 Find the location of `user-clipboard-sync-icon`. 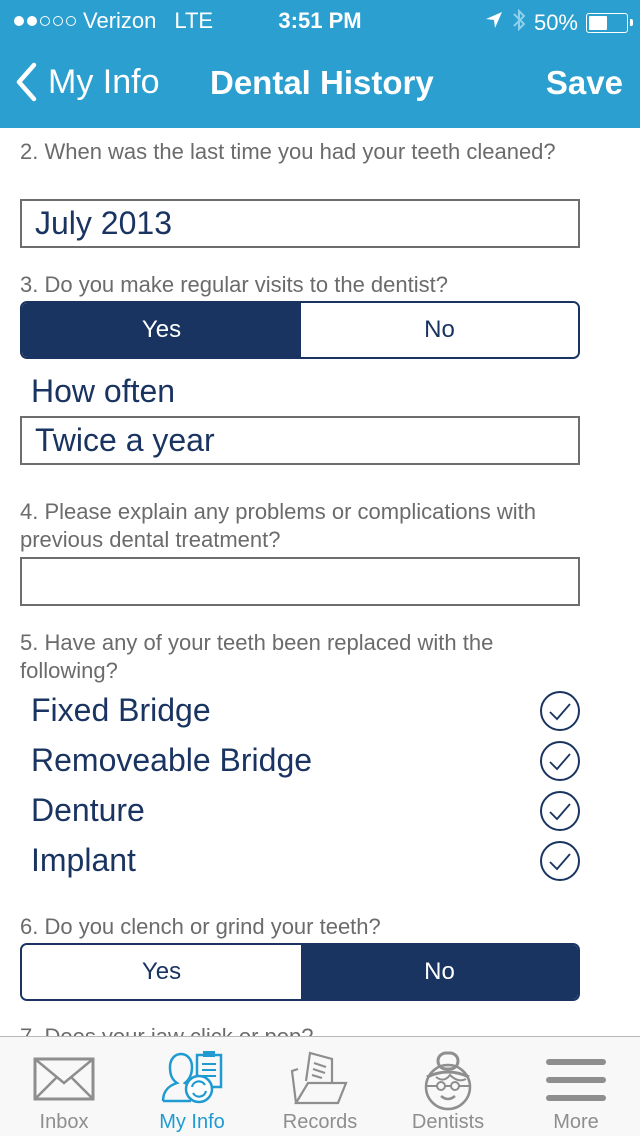

user-clipboard-sync-icon is located at coordinates (192, 1077).